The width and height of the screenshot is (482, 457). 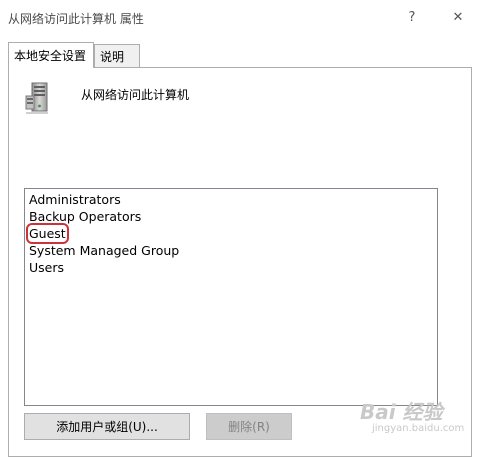 I want to click on list-item-system-managed-group: System Managed Group, so click(x=104, y=250).